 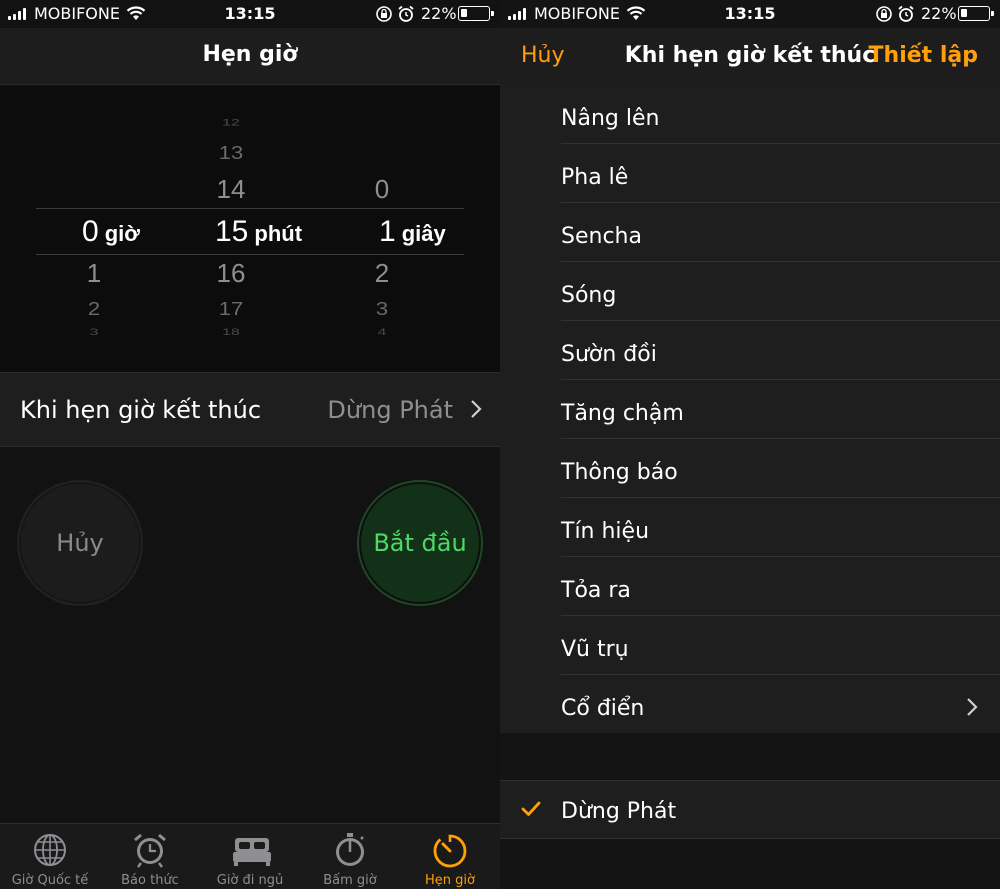 What do you see at coordinates (622, 413) in the screenshot?
I see `sound-name: Tăng chậm` at bounding box center [622, 413].